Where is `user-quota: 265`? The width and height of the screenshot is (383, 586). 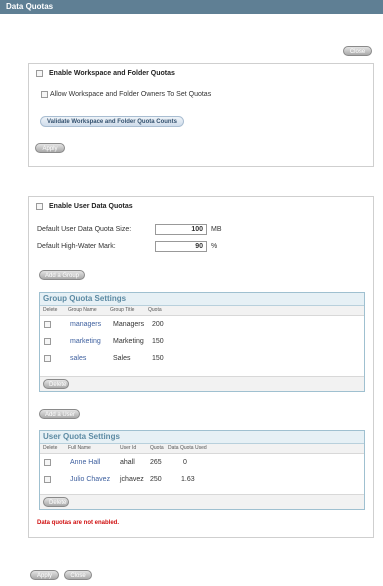 user-quota: 265 is located at coordinates (156, 462).